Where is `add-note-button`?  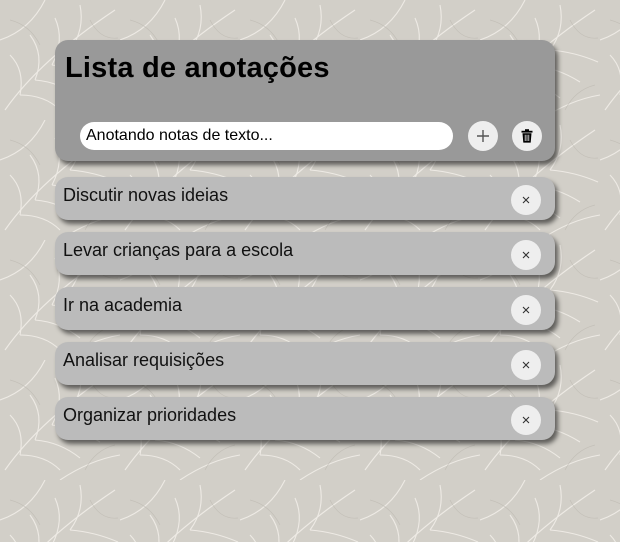 add-note-button is located at coordinates (483, 136).